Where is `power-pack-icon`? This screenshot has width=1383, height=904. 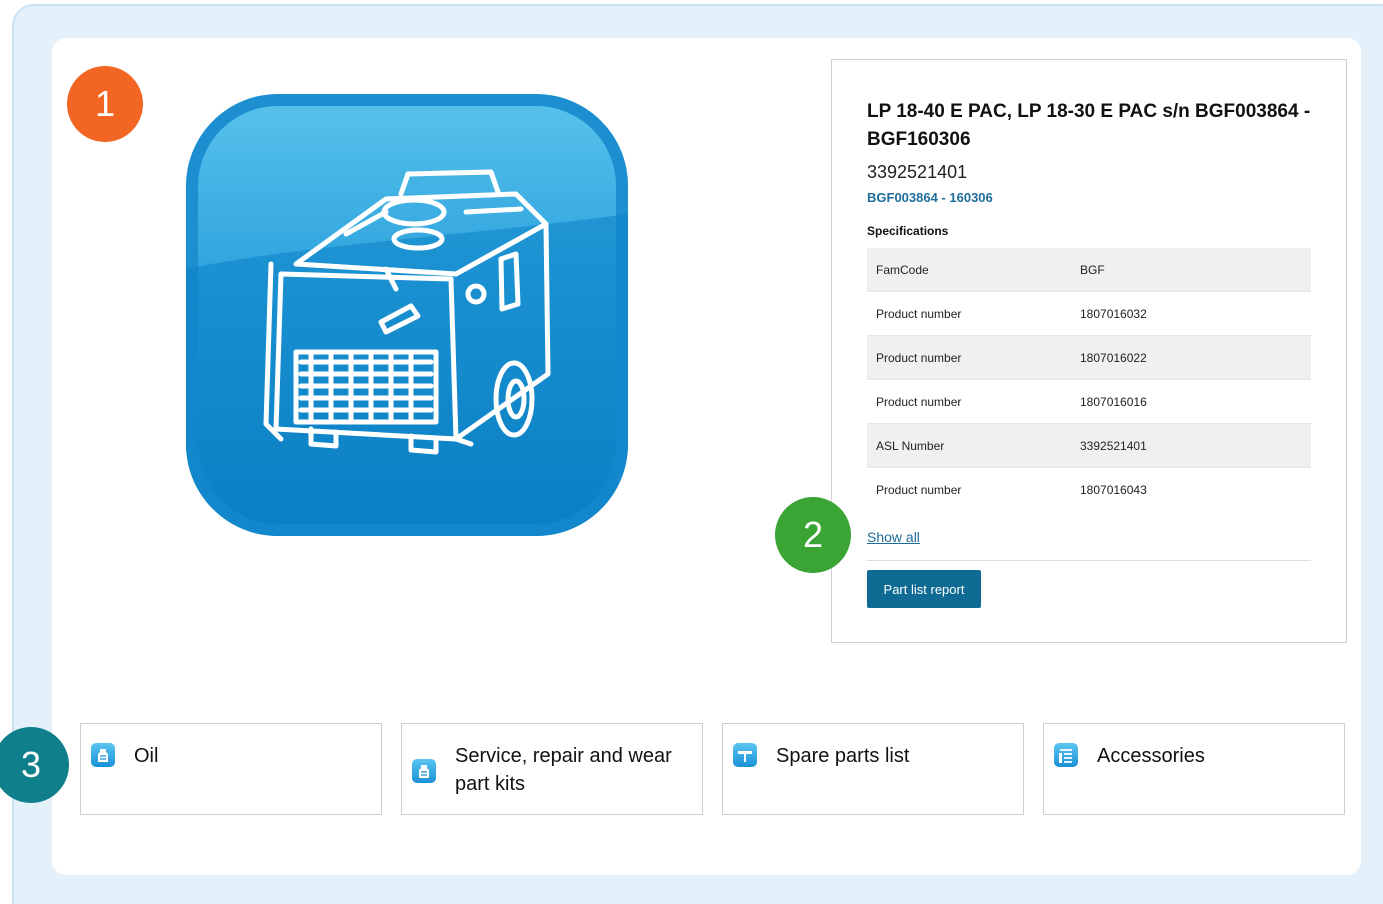 power-pack-icon is located at coordinates (407, 352).